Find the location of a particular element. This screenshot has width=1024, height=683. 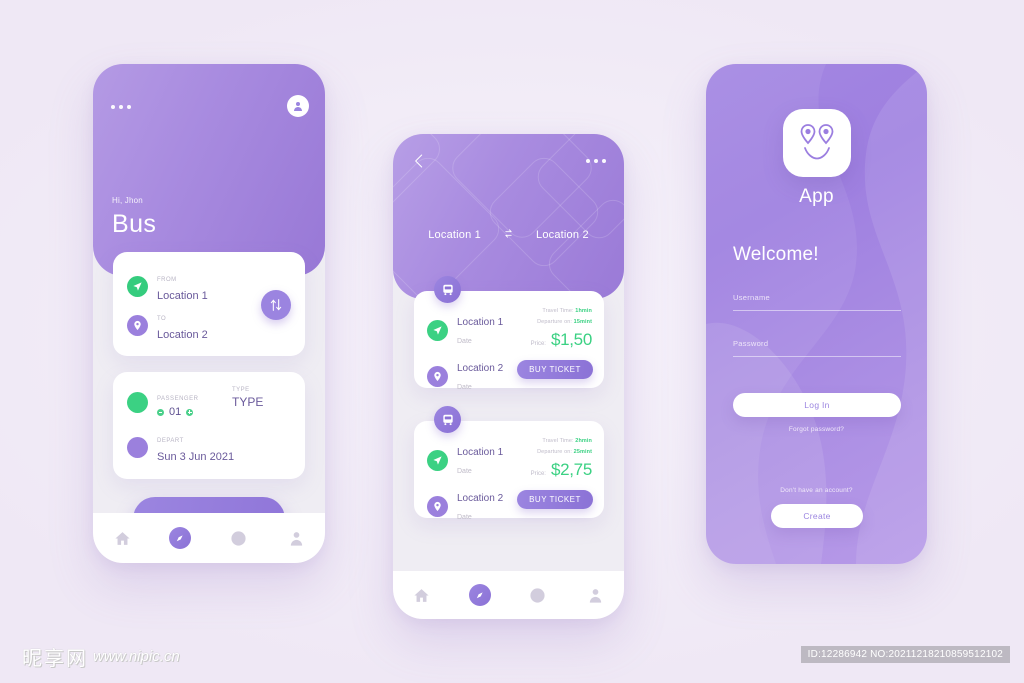

plus-circle-icon is located at coordinates (190, 412).